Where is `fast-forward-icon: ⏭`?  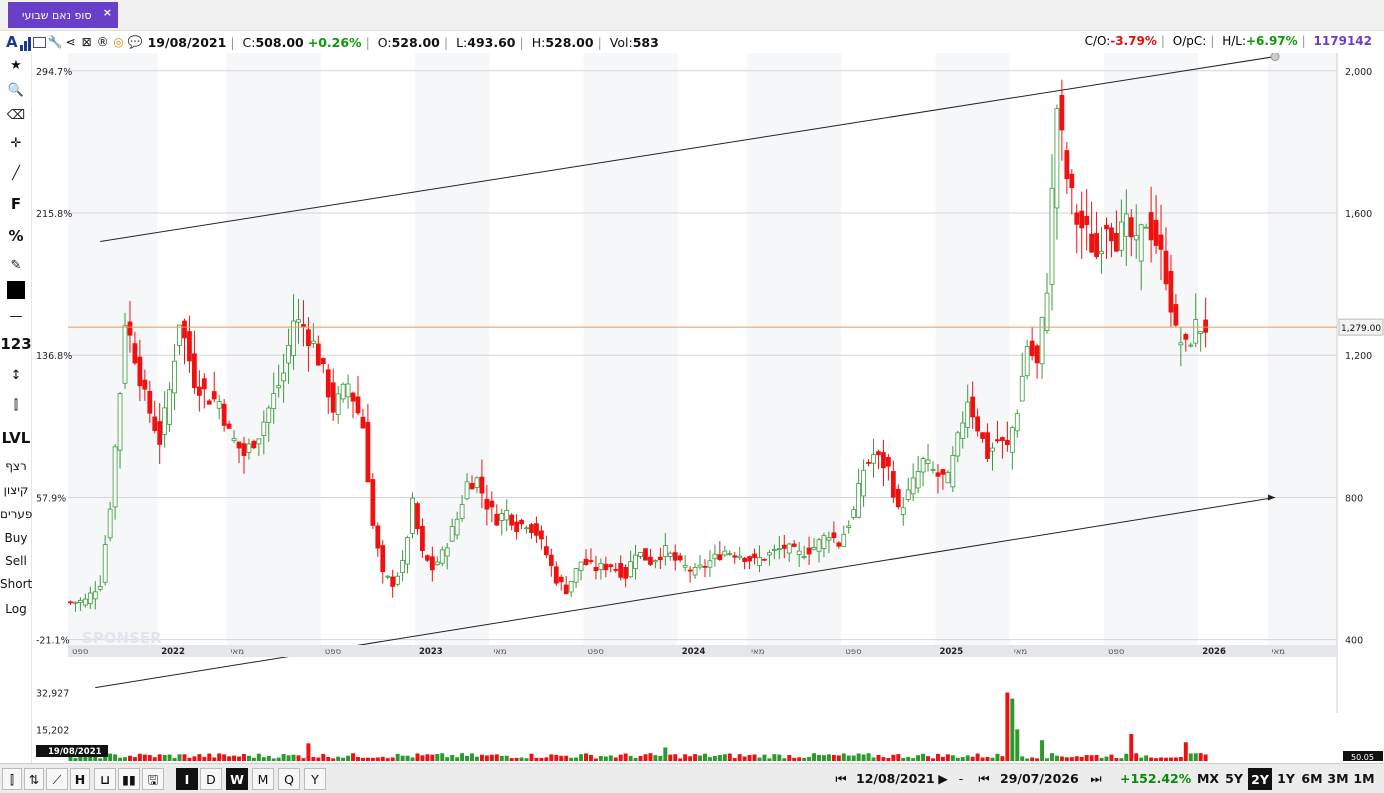
fast-forward-icon: ⏭ is located at coordinates (1096, 779).